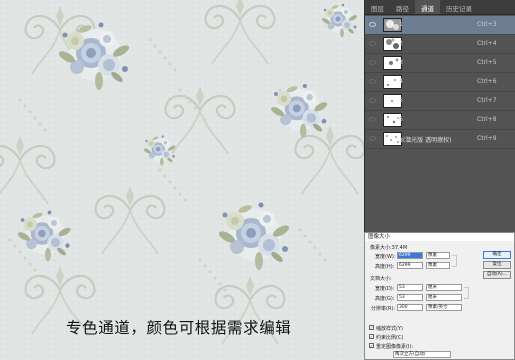 Image resolution: width=515 pixels, height=360 pixels. Describe the element at coordinates (444, 297) in the screenshot. I see `doc-height-unit-select: 厘米` at that location.